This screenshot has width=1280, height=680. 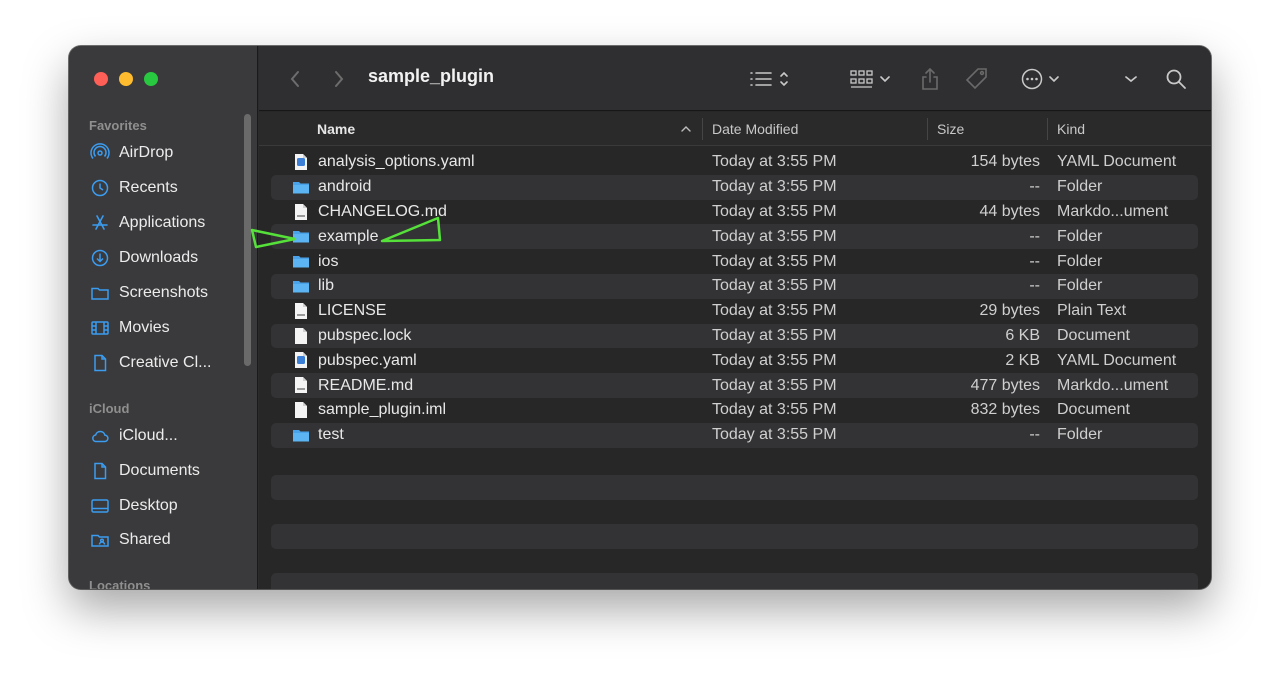 I want to click on sidebar-item-label: AirDrop, so click(x=146, y=152).